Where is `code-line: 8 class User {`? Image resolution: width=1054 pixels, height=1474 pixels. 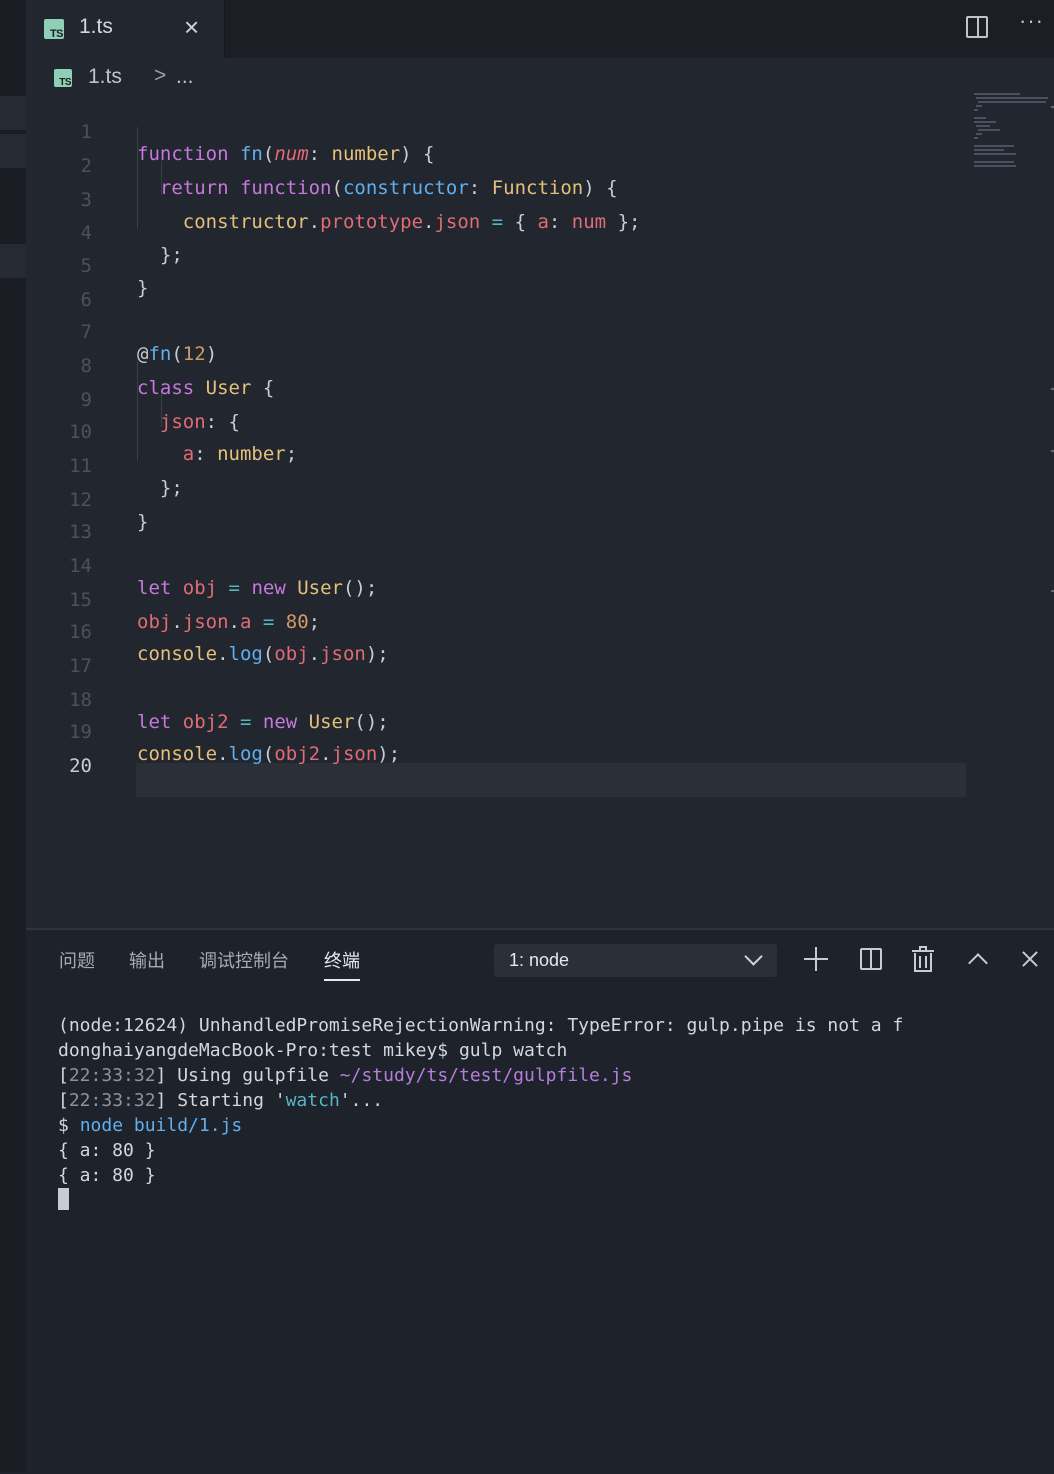 code-line: 8 class User { is located at coordinates (506, 363).